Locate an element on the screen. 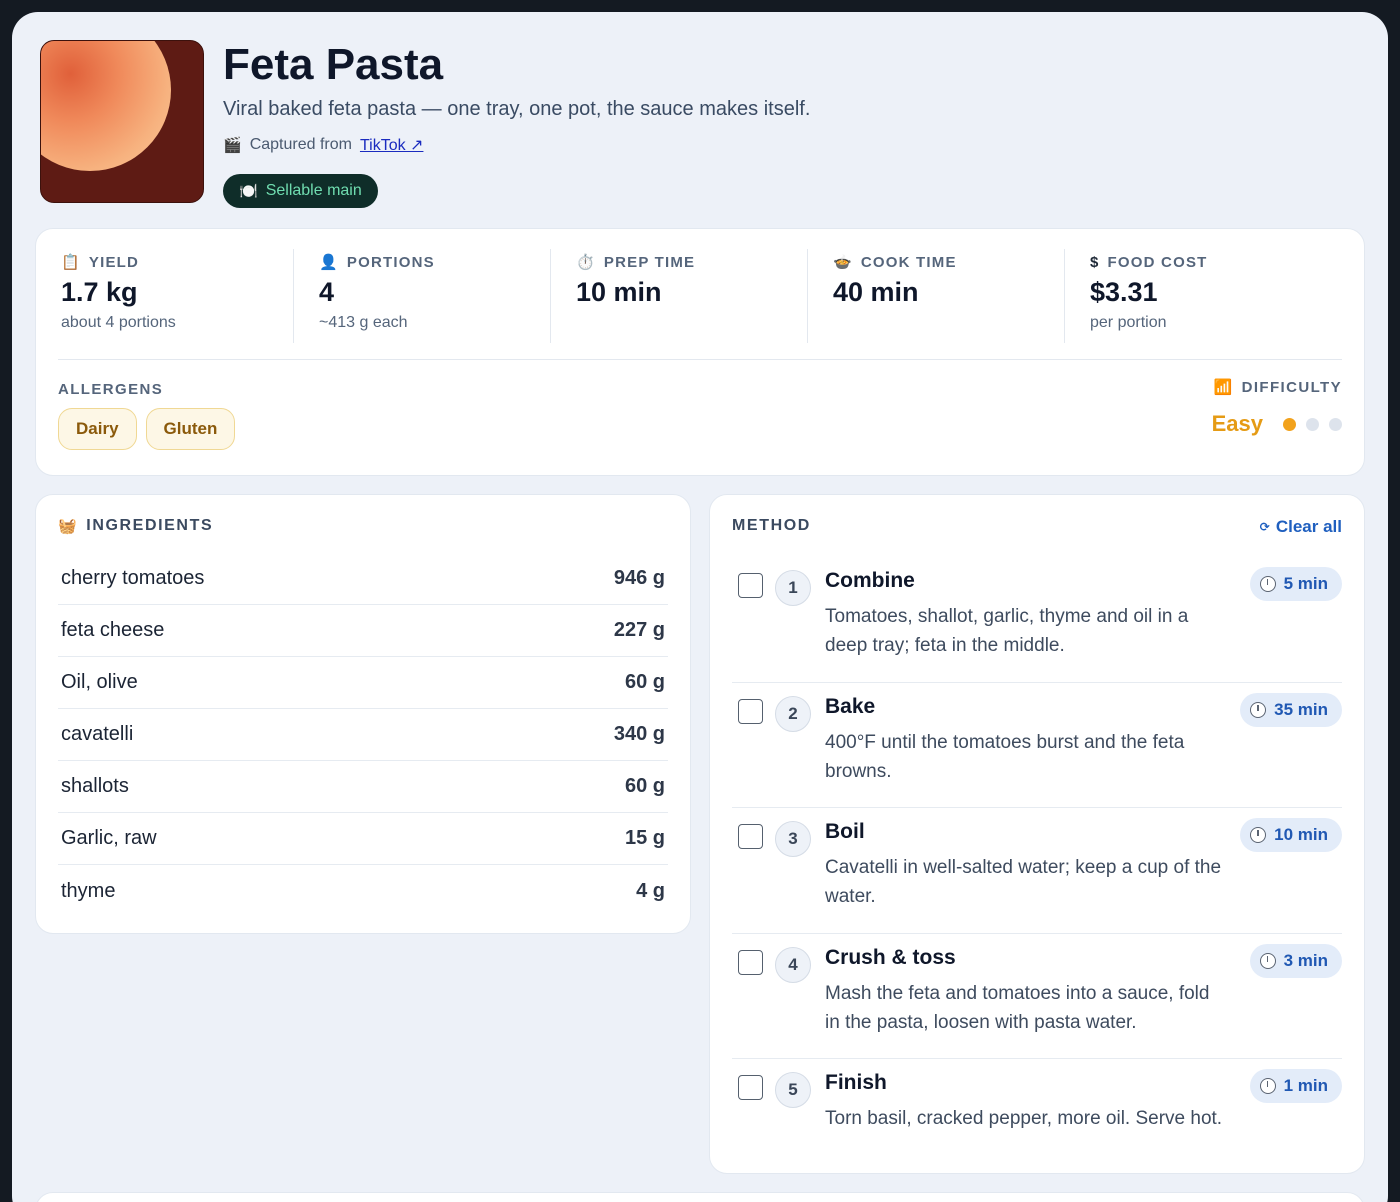 Image resolution: width=1400 pixels, height=1202 pixels. ingredient-qty: 340 g is located at coordinates (639, 734).